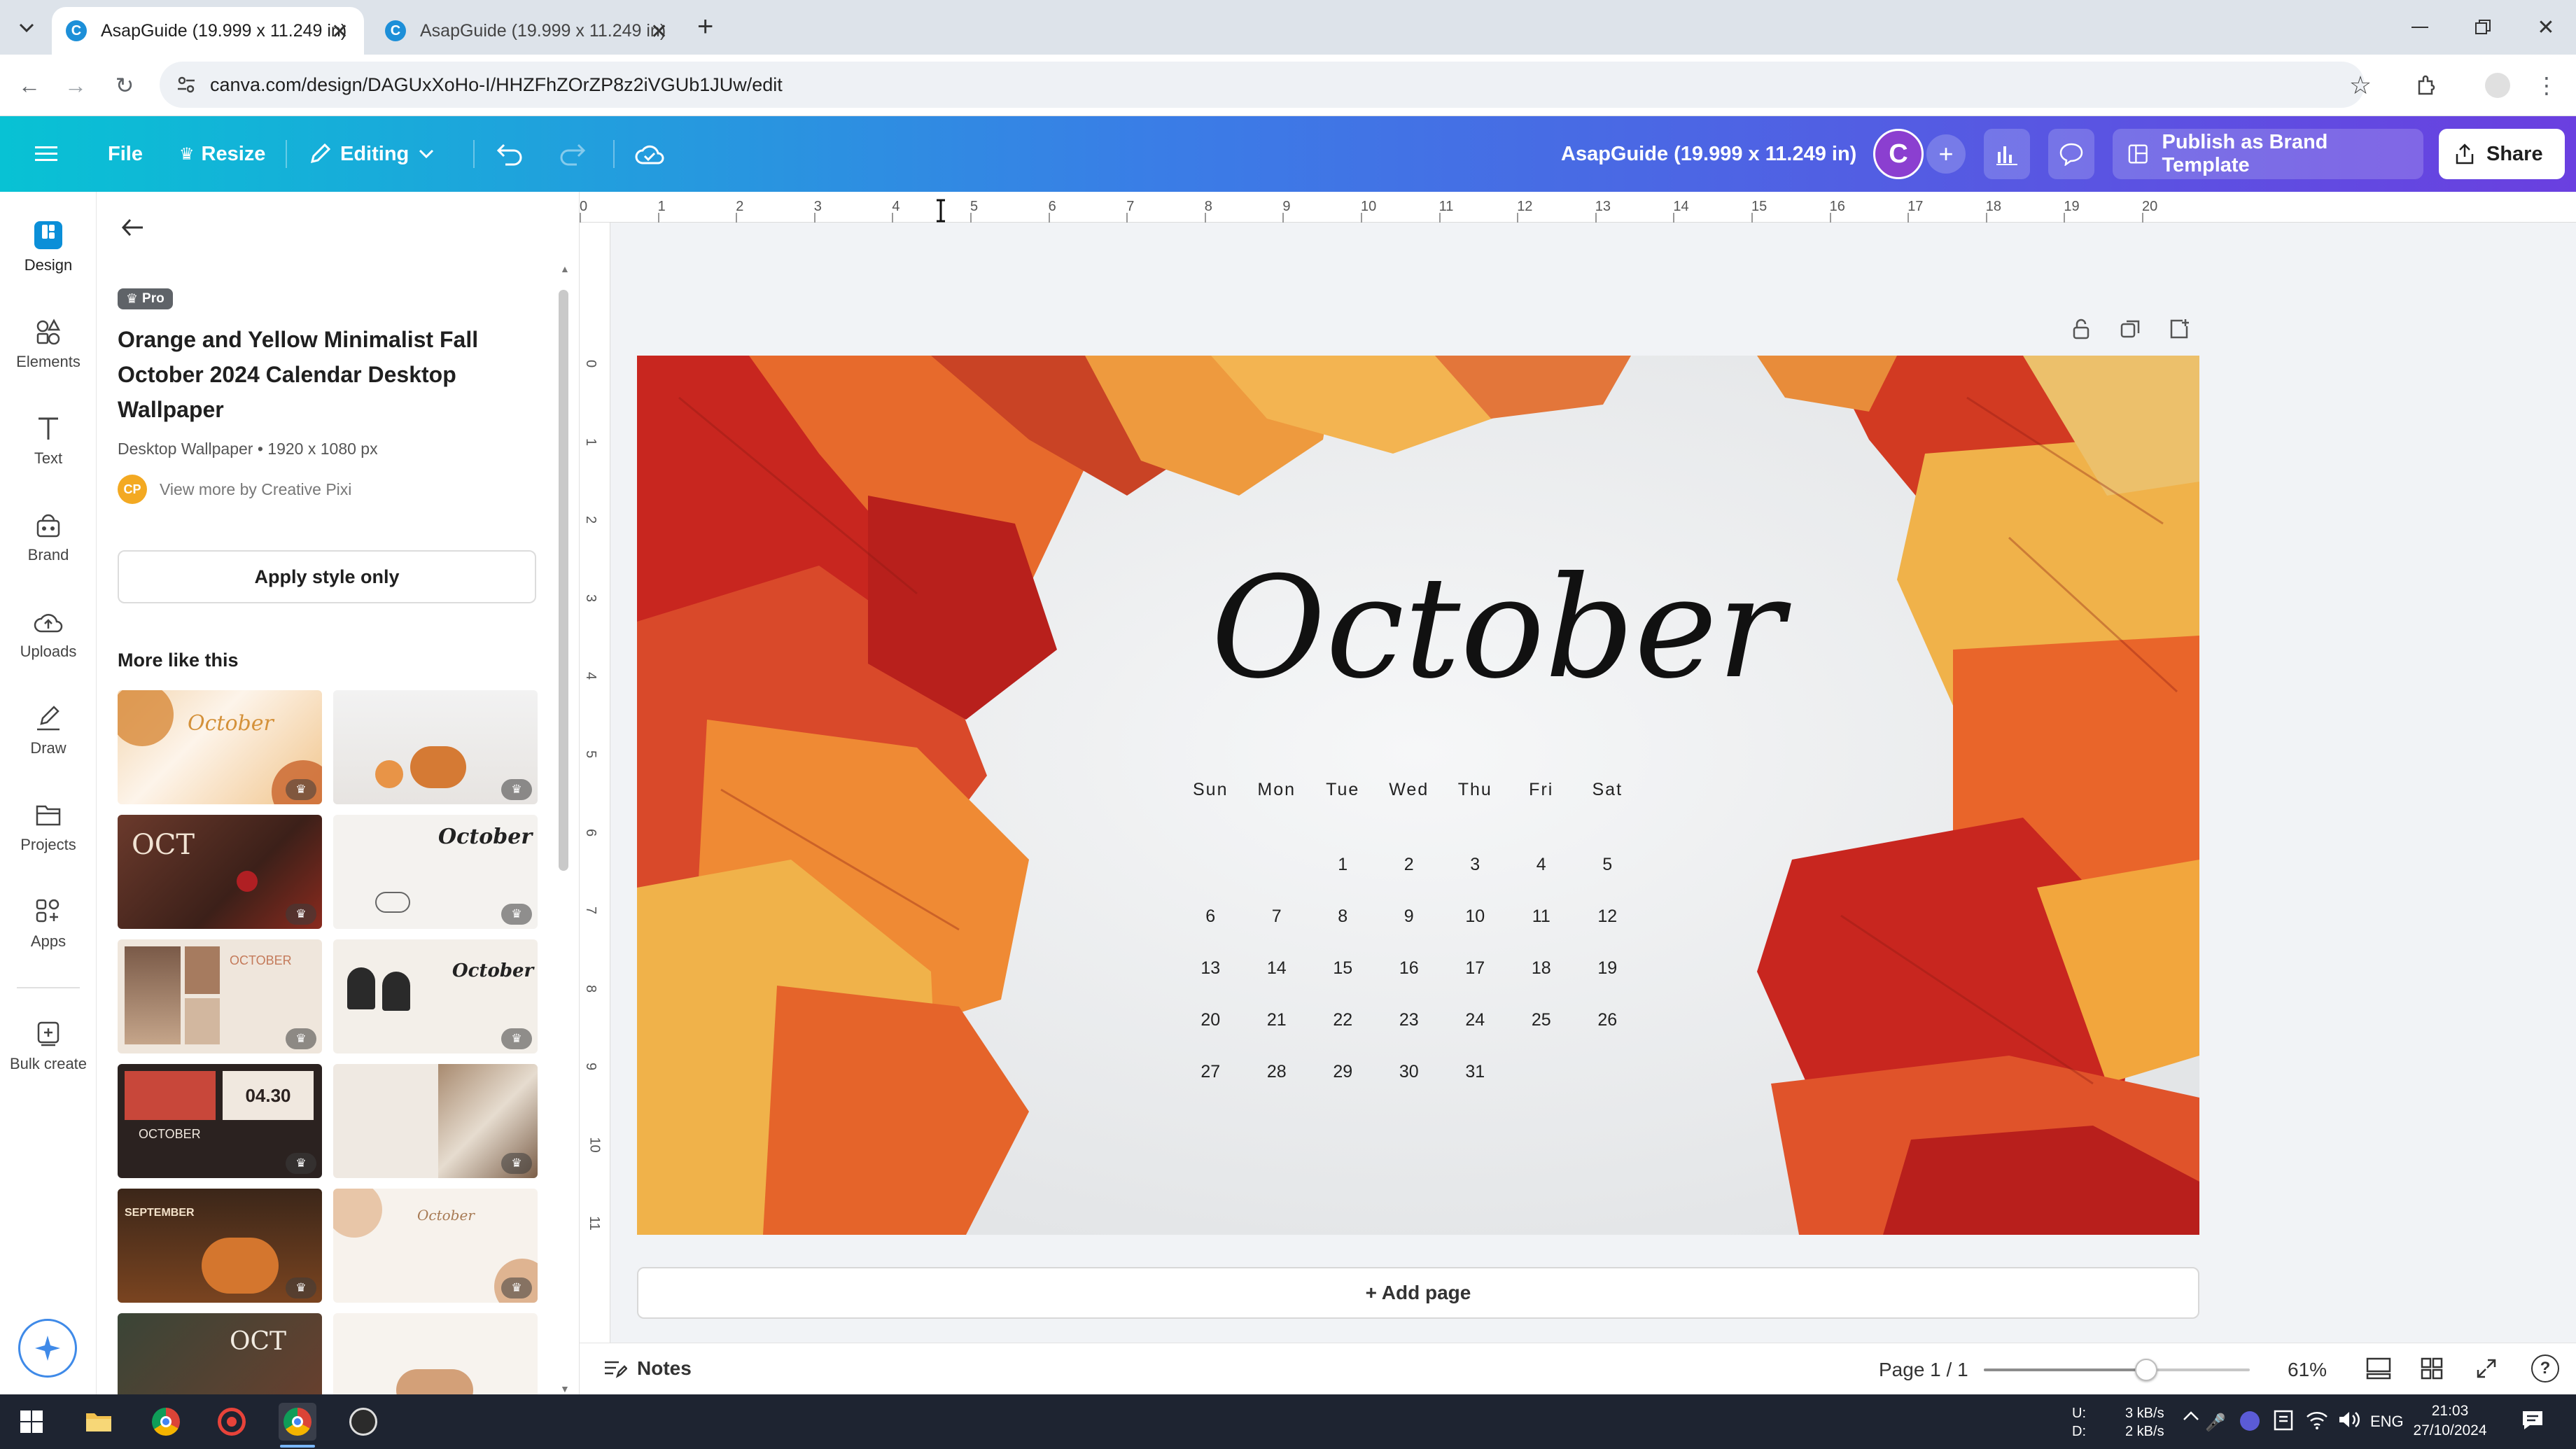 This screenshot has width=2576, height=1449. I want to click on creator-link: View more by Creative Pixi, so click(255, 489).